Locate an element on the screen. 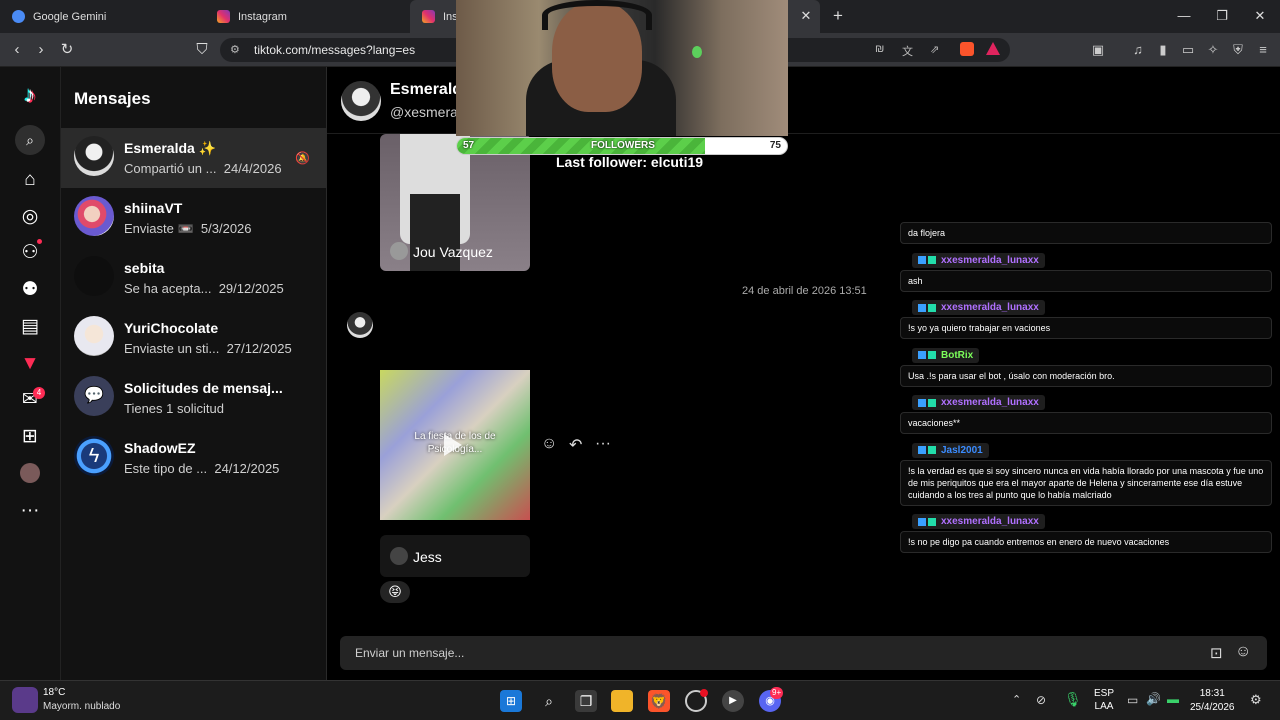 The width and height of the screenshot is (1280, 720). followers-max: 75 is located at coordinates (775, 145).